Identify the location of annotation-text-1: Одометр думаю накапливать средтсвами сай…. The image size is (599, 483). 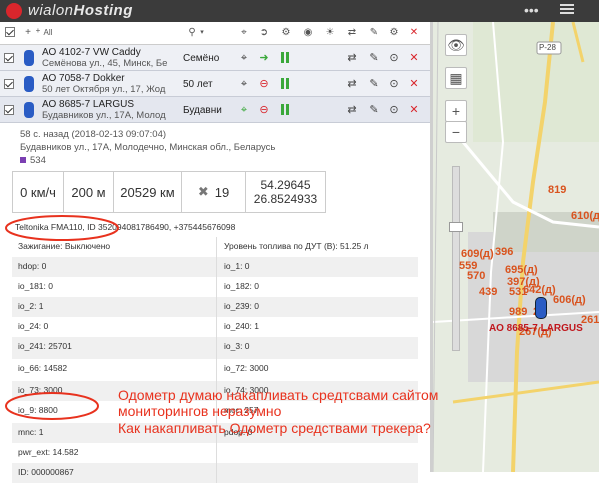
(278, 395).